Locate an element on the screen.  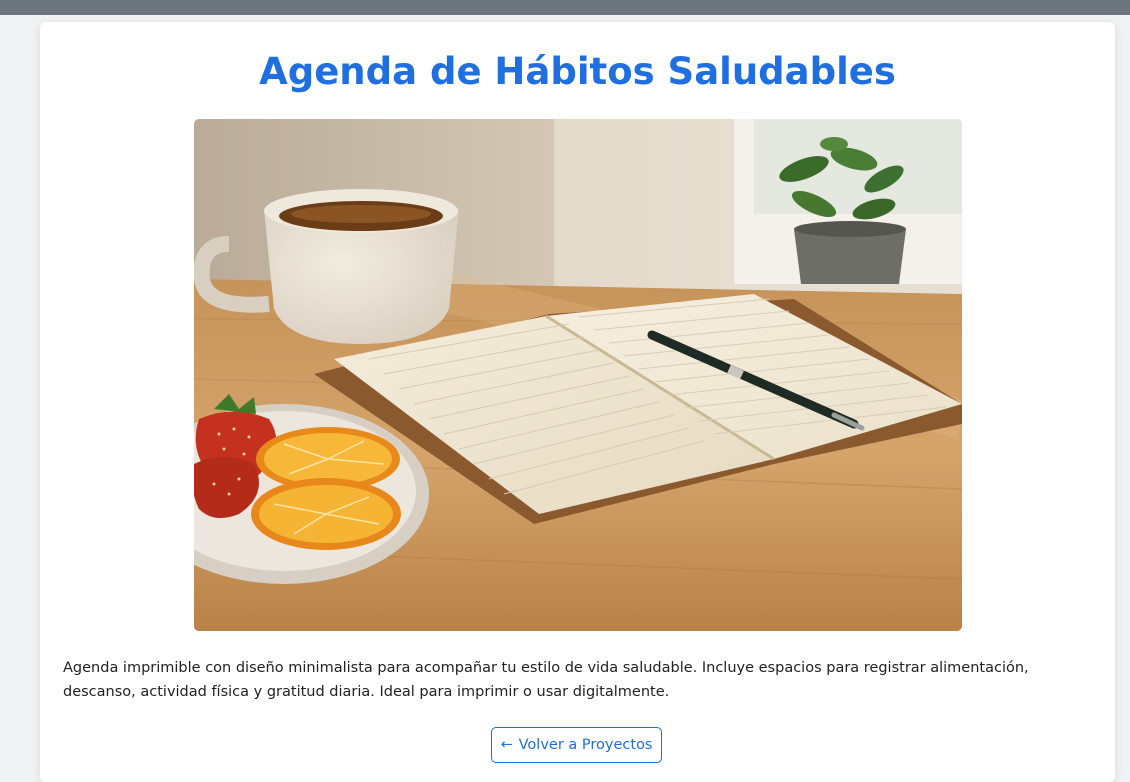
top-bar is located at coordinates (565, 7).